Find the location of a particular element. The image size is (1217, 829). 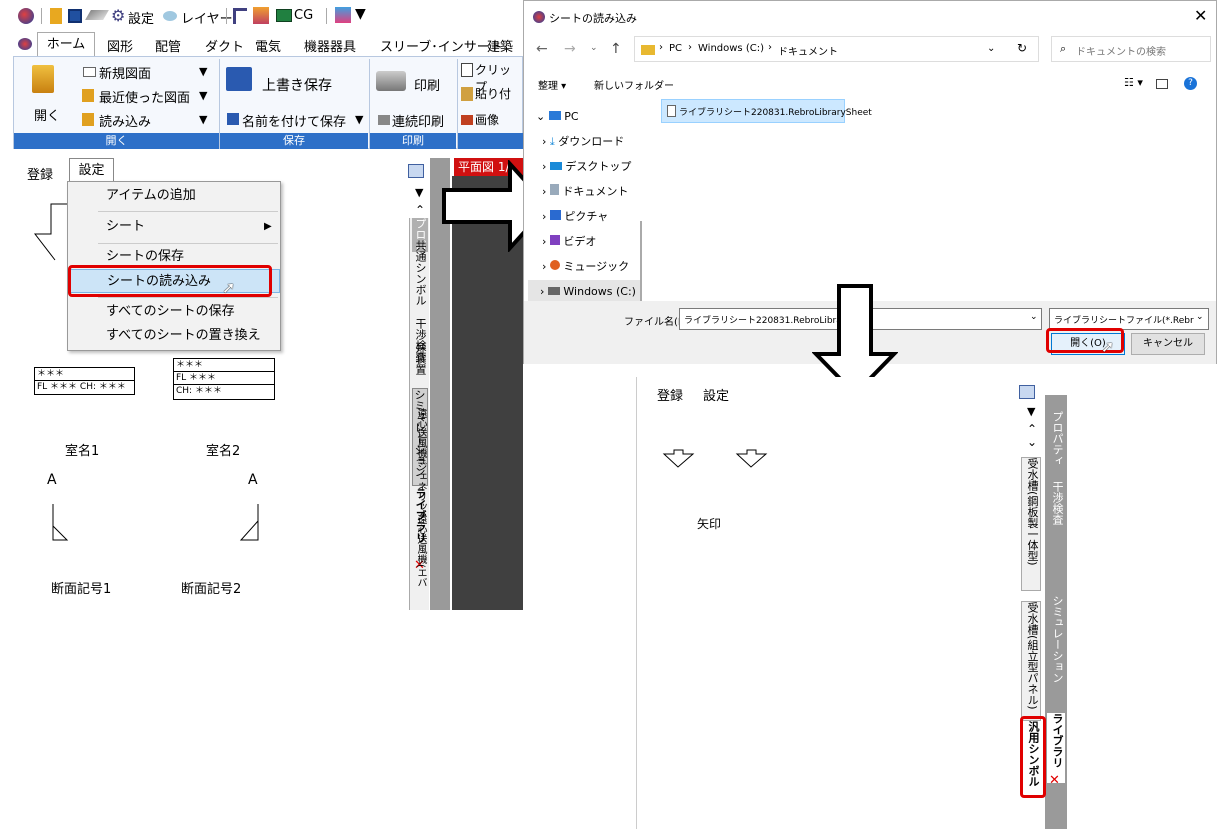

layer-label: レイヤー is located at coordinates (207, 17).